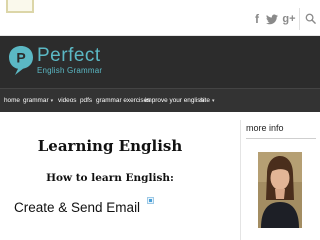 The height and width of the screenshot is (240, 320). I want to click on nav-label: pdfs, so click(86, 100).